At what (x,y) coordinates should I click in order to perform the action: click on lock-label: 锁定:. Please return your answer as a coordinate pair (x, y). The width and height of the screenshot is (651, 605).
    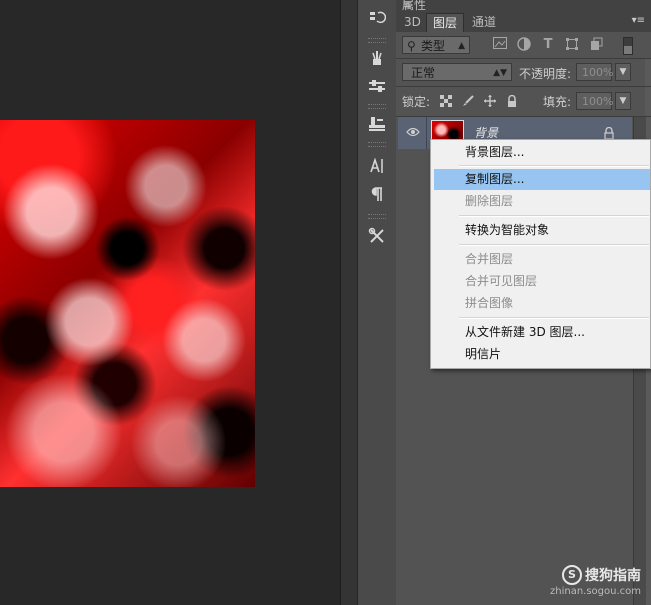
    Looking at the image, I should click on (416, 102).